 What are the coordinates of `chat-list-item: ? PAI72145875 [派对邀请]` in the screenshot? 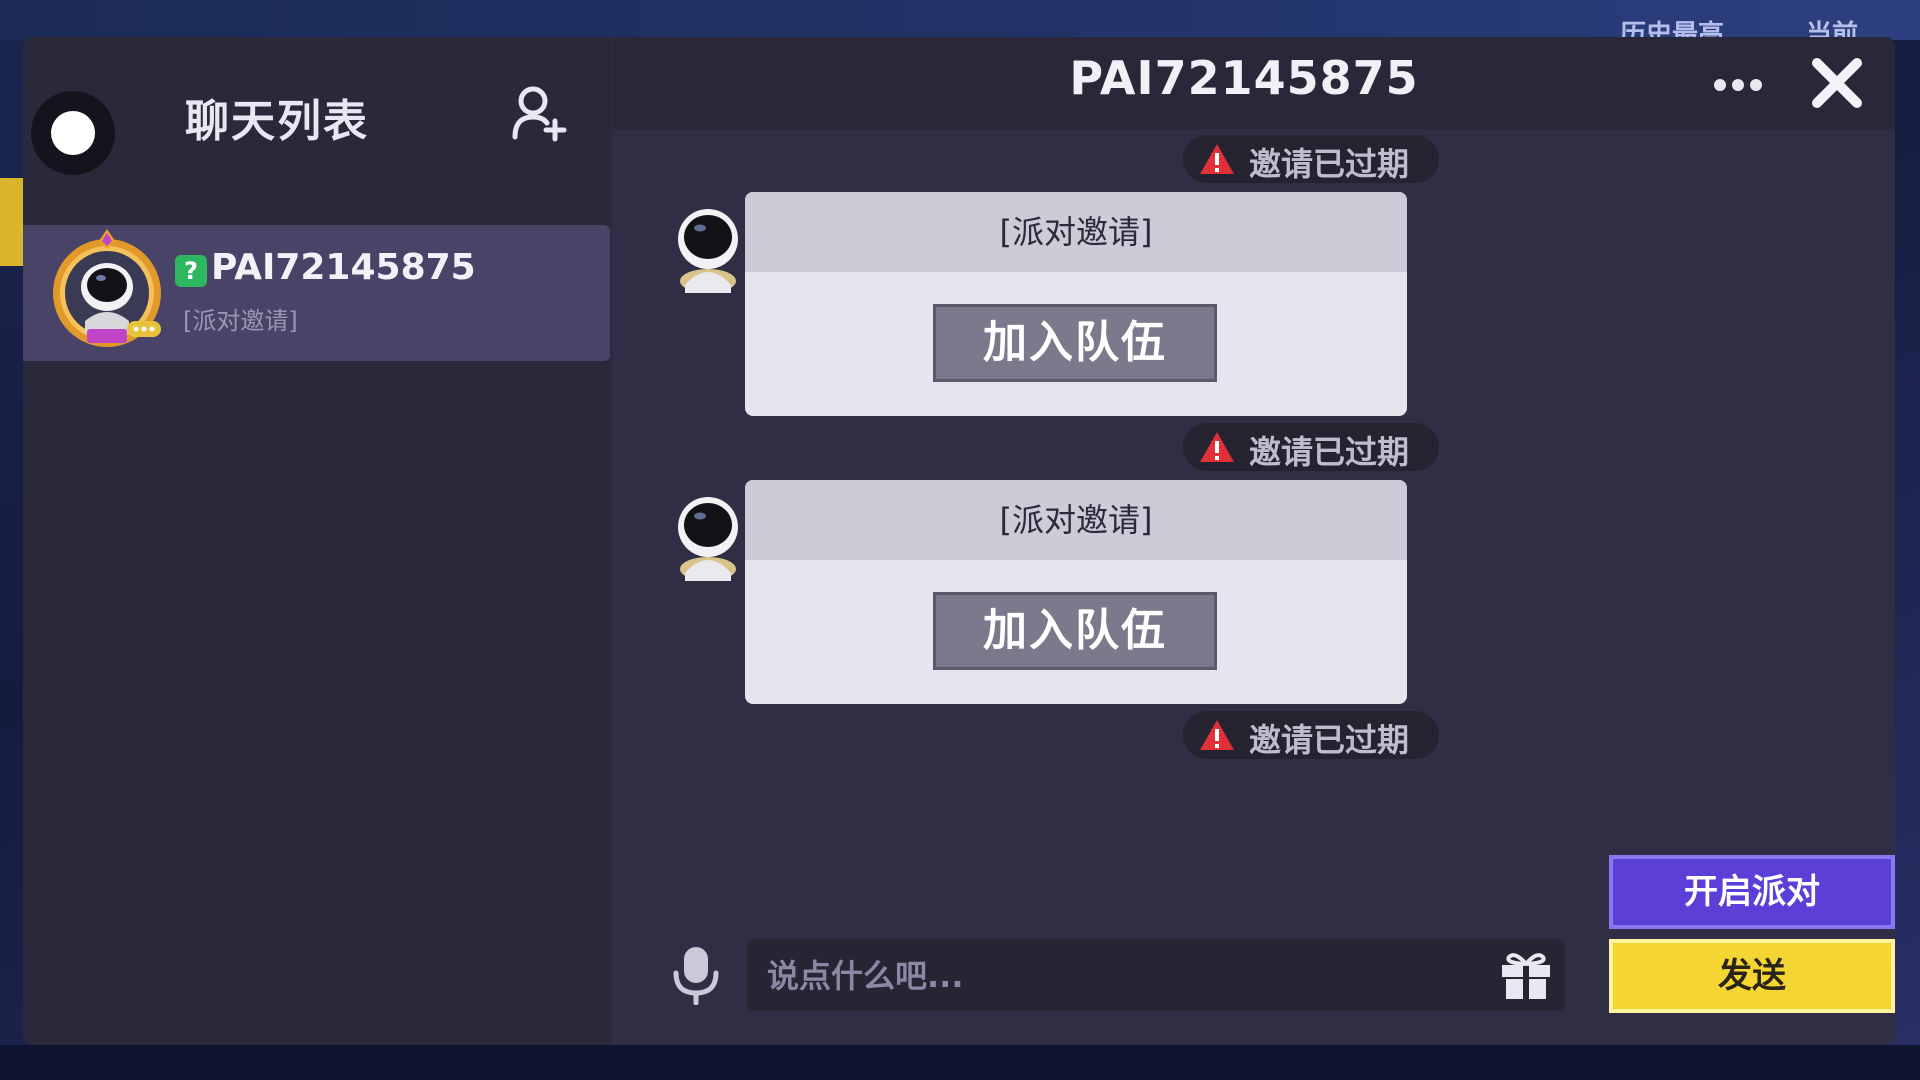 It's located at (316, 293).